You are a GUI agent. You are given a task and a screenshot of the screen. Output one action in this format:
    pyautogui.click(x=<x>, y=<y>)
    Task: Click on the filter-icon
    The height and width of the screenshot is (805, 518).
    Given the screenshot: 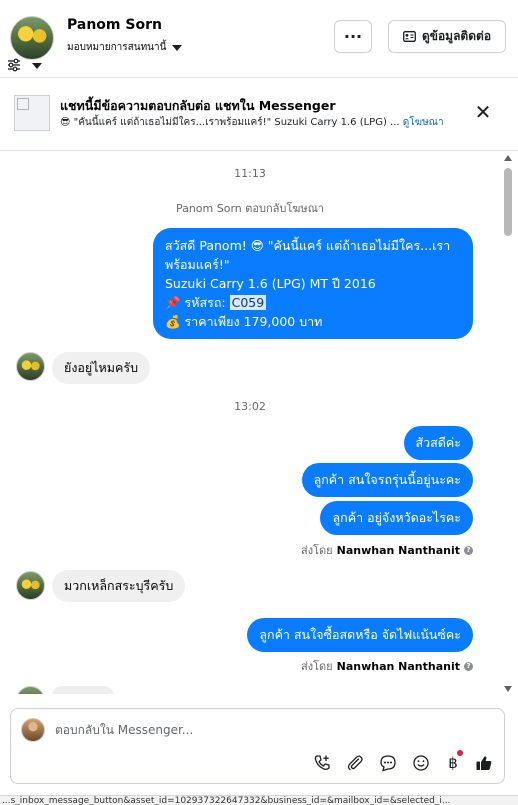 What is the action you would take?
    pyautogui.click(x=14, y=65)
    